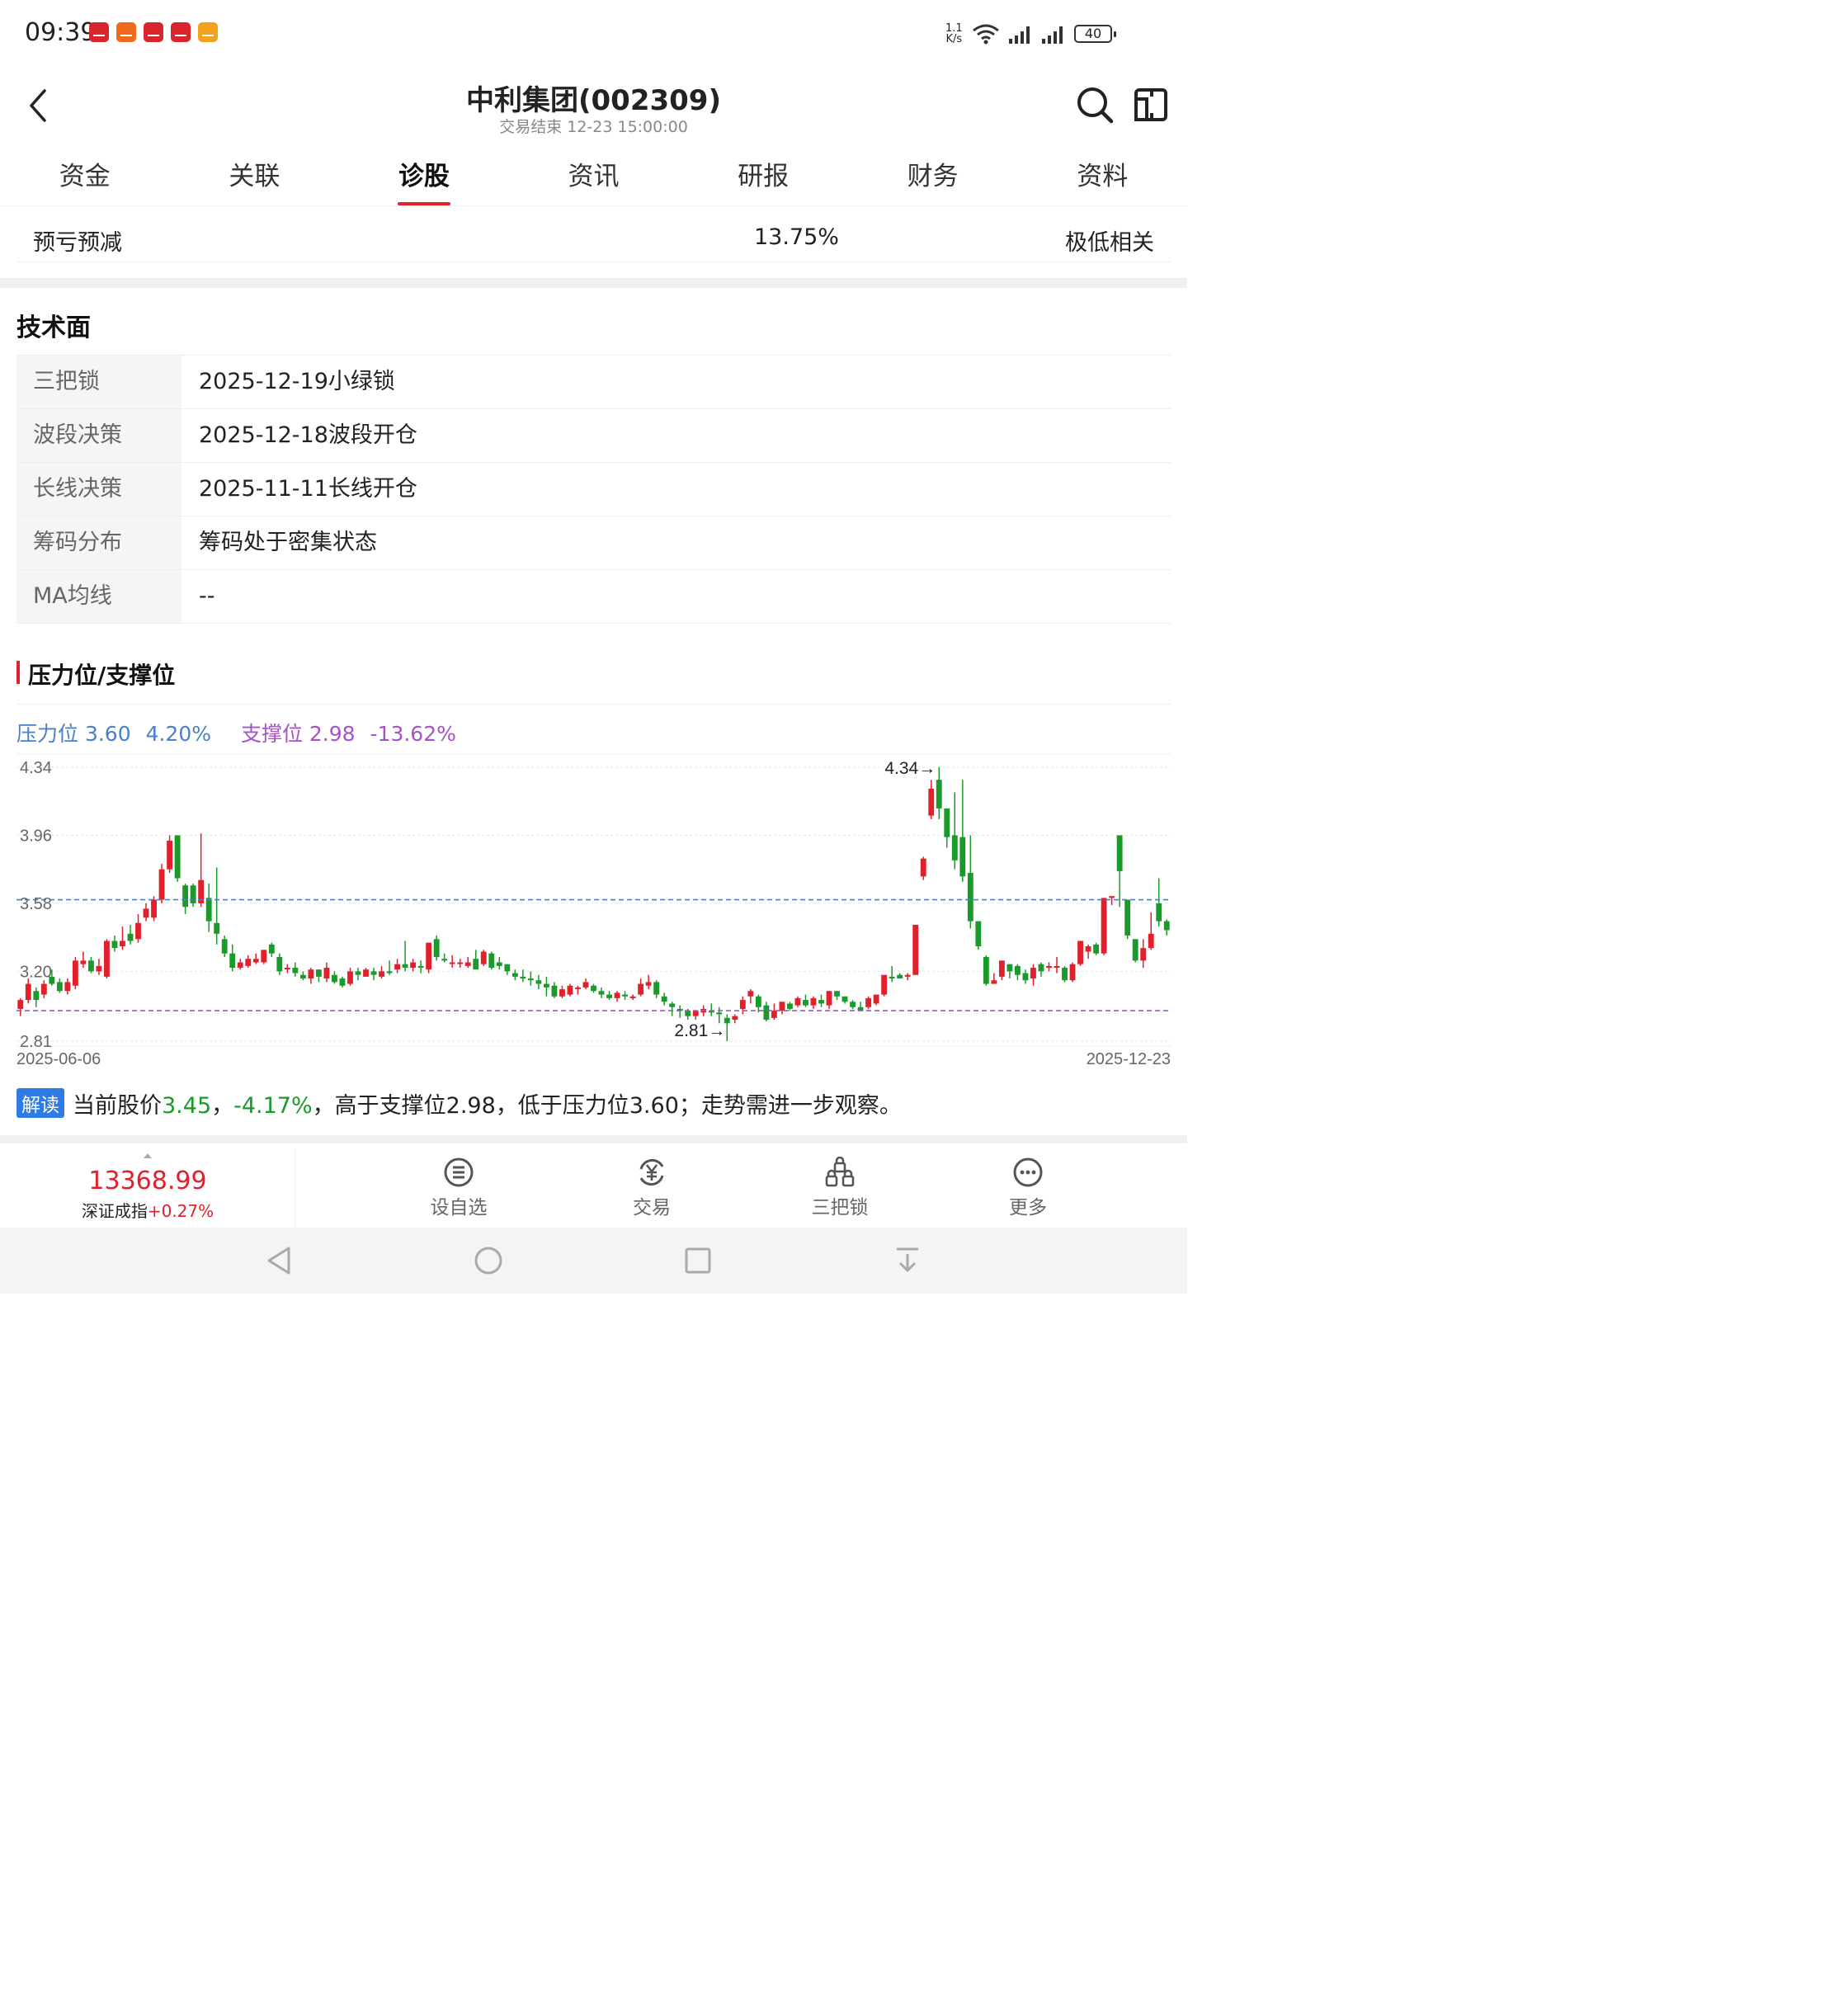 This screenshot has width=1848, height=2013. I want to click on tab-finance: 财务, so click(933, 179).